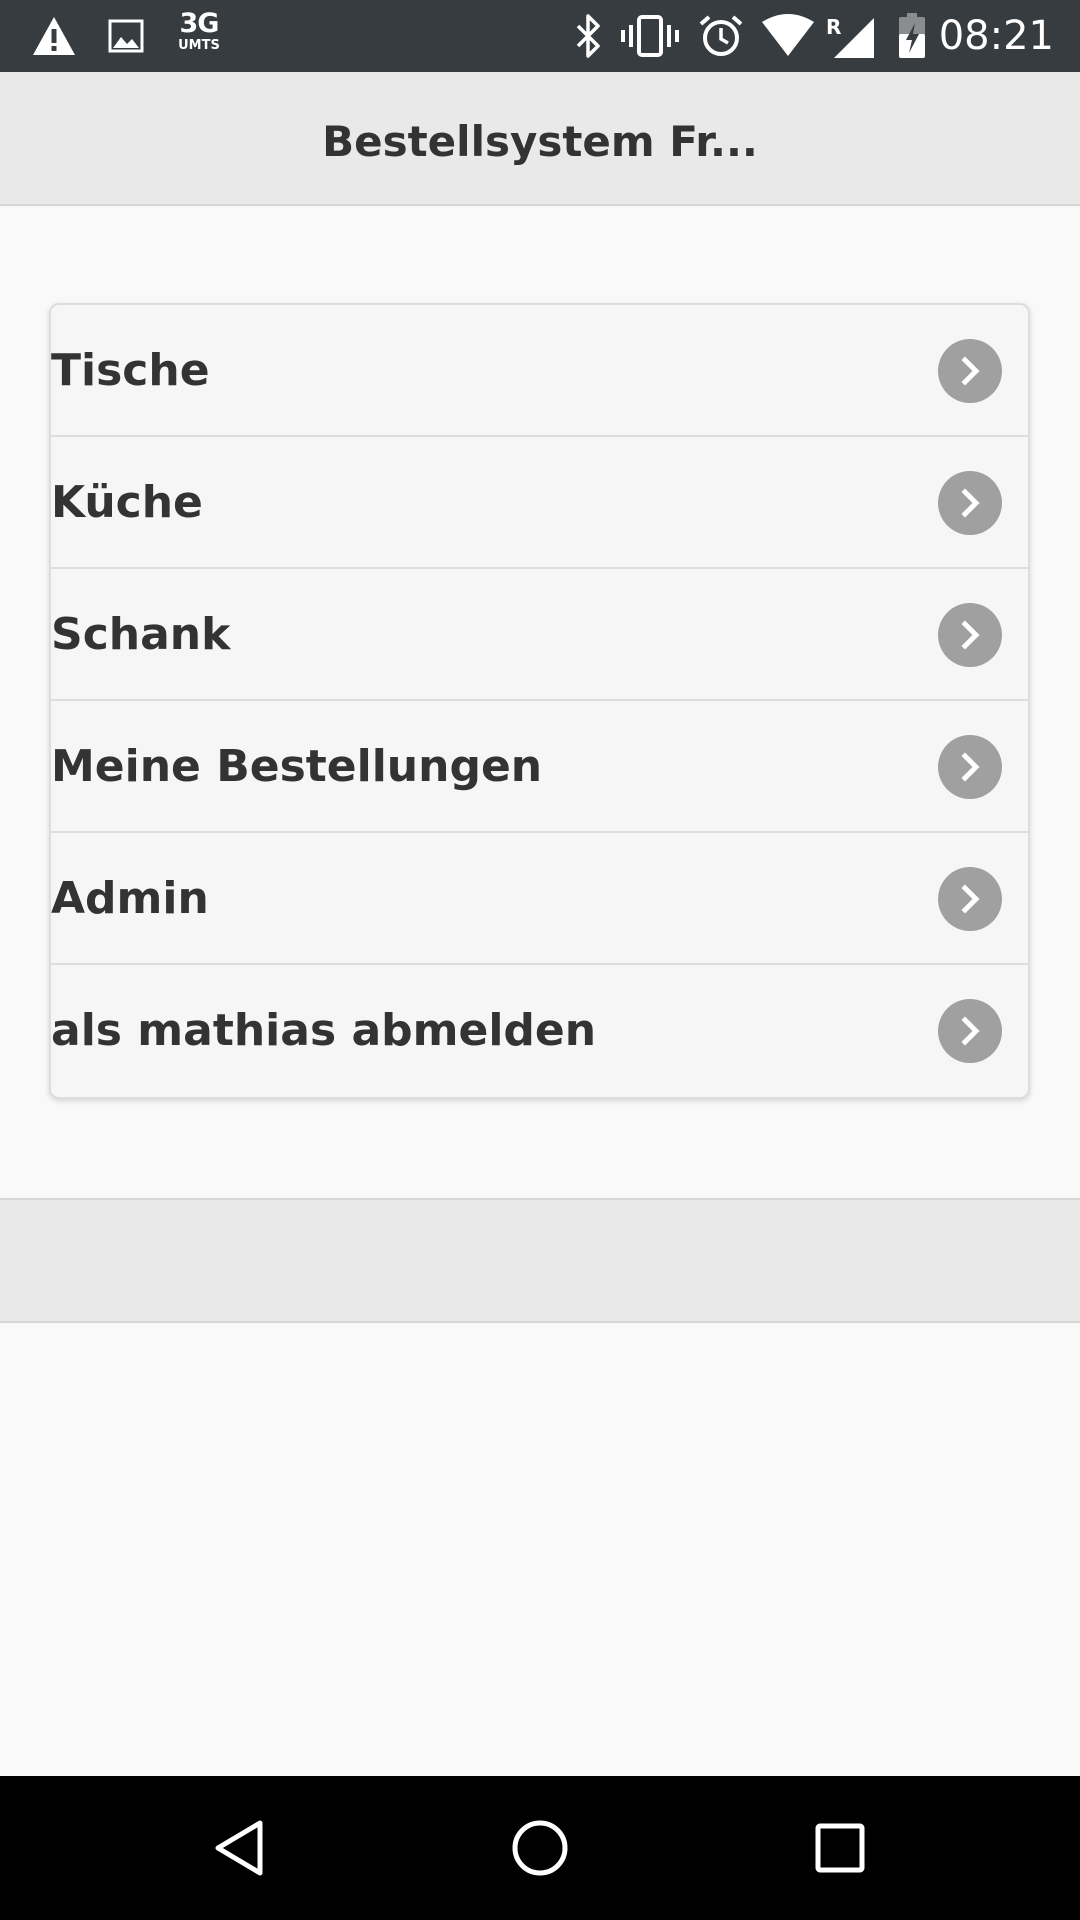 The height and width of the screenshot is (1920, 1080). Describe the element at coordinates (788, 36) in the screenshot. I see `wifi-icon` at that location.